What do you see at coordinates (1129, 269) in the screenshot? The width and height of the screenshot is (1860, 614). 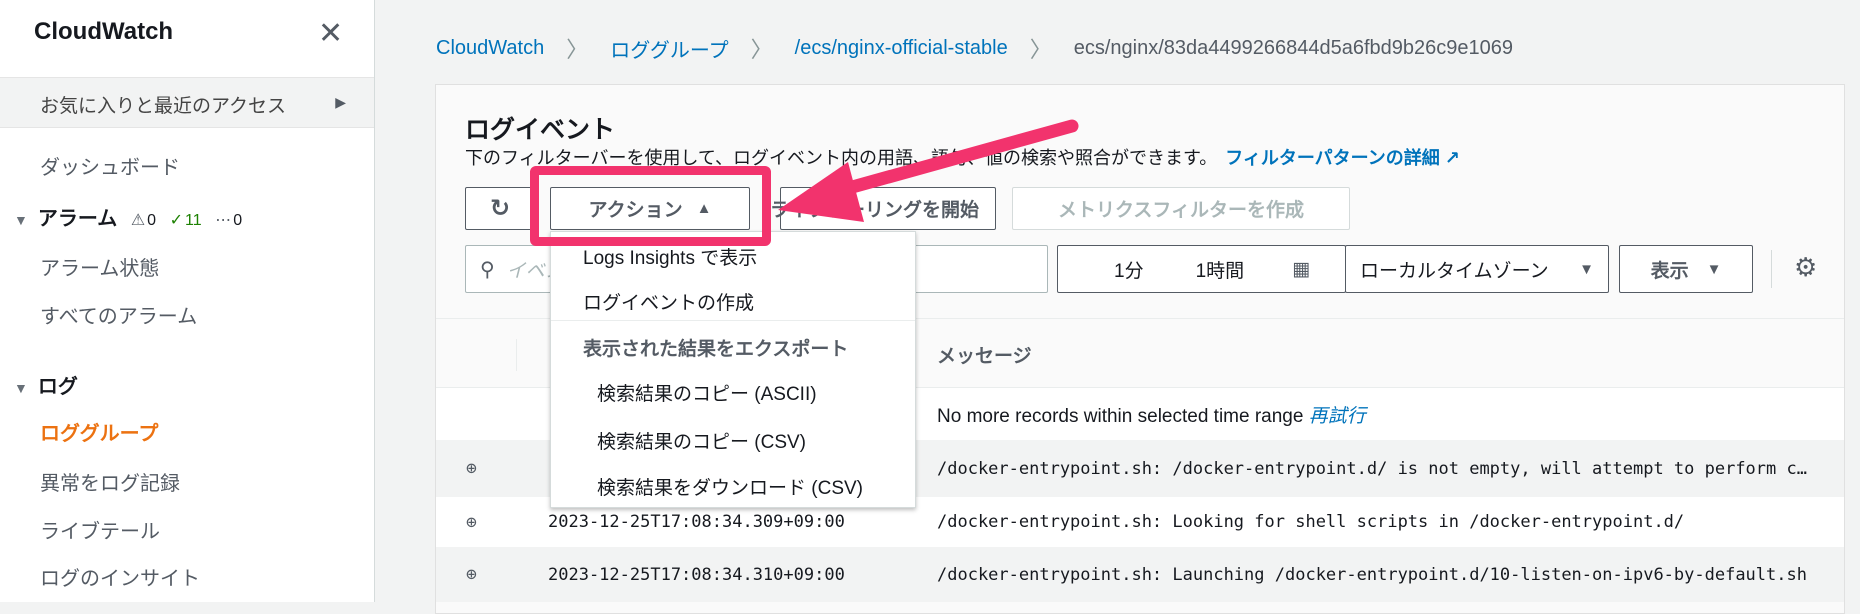 I see `time-1m: 1分` at bounding box center [1129, 269].